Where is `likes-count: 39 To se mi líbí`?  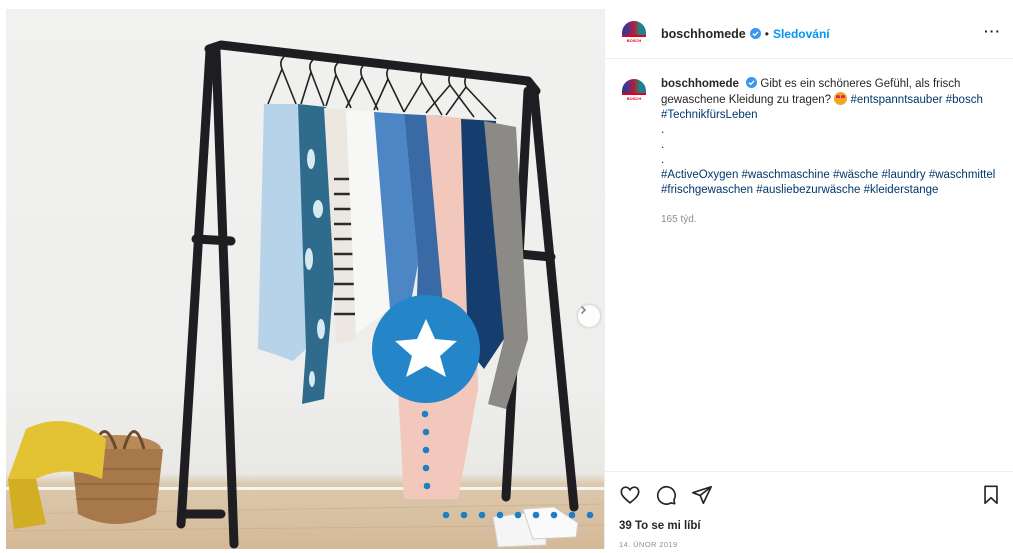
likes-count: 39 To se mi líbí is located at coordinates (660, 526).